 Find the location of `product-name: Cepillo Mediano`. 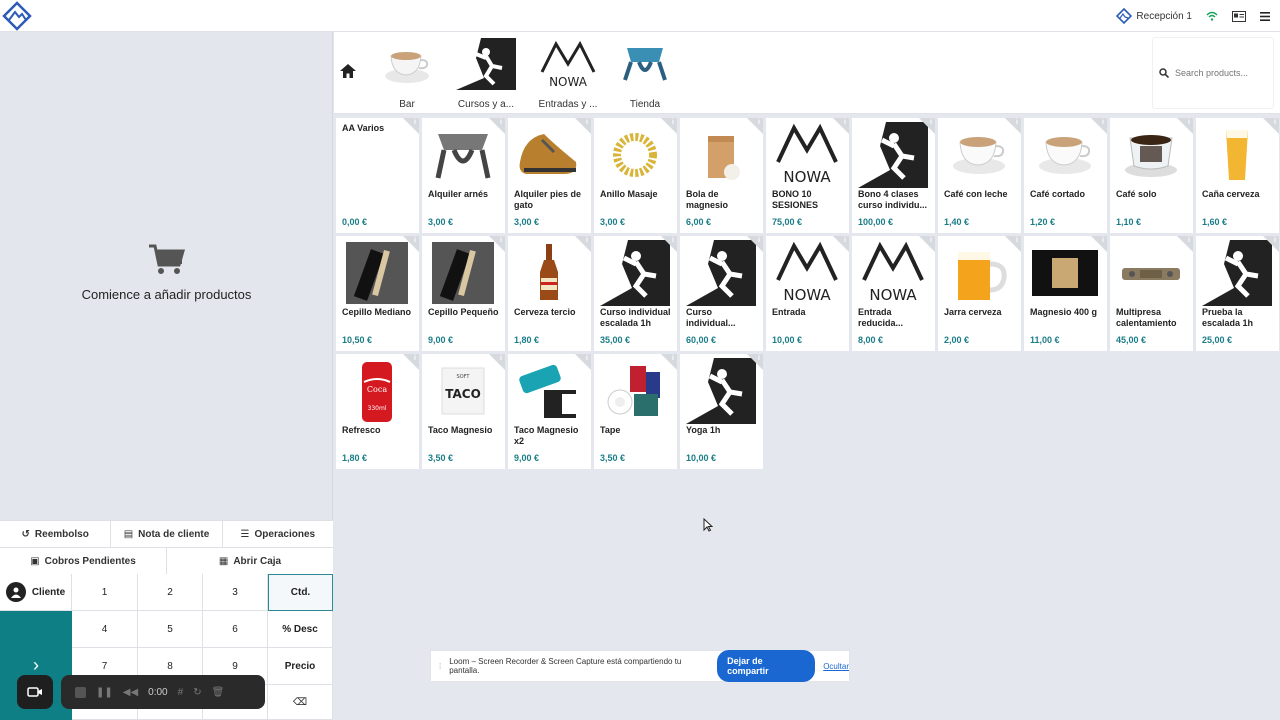

product-name: Cepillo Mediano is located at coordinates (377, 312).